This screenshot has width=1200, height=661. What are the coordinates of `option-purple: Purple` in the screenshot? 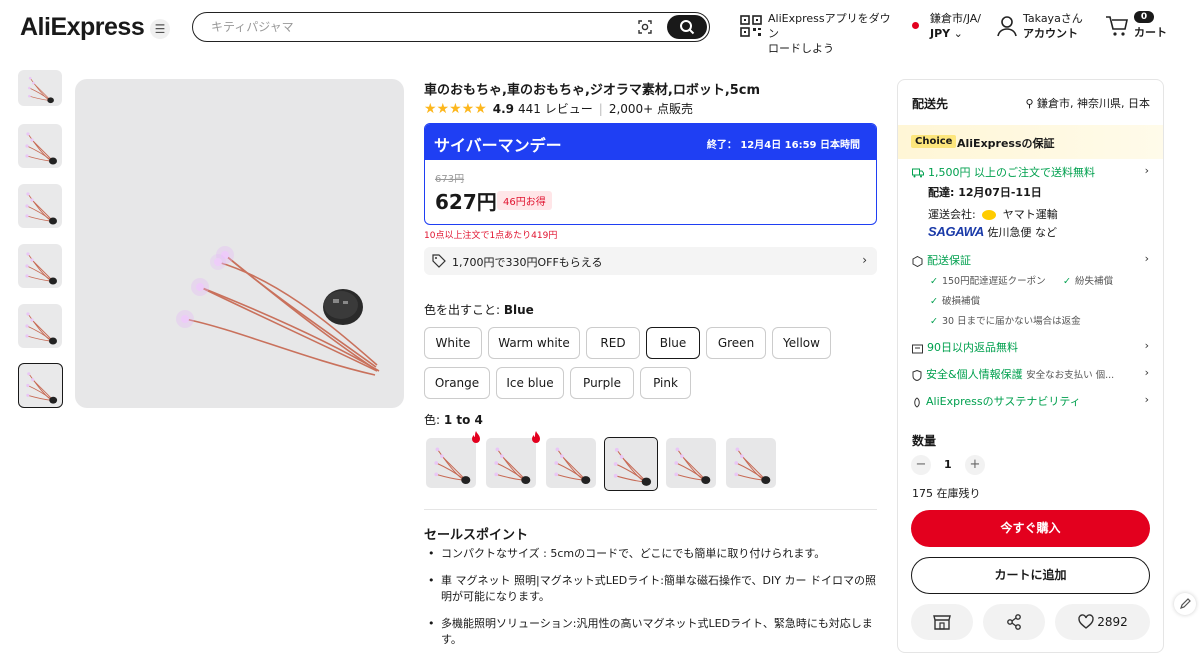 It's located at (602, 383).